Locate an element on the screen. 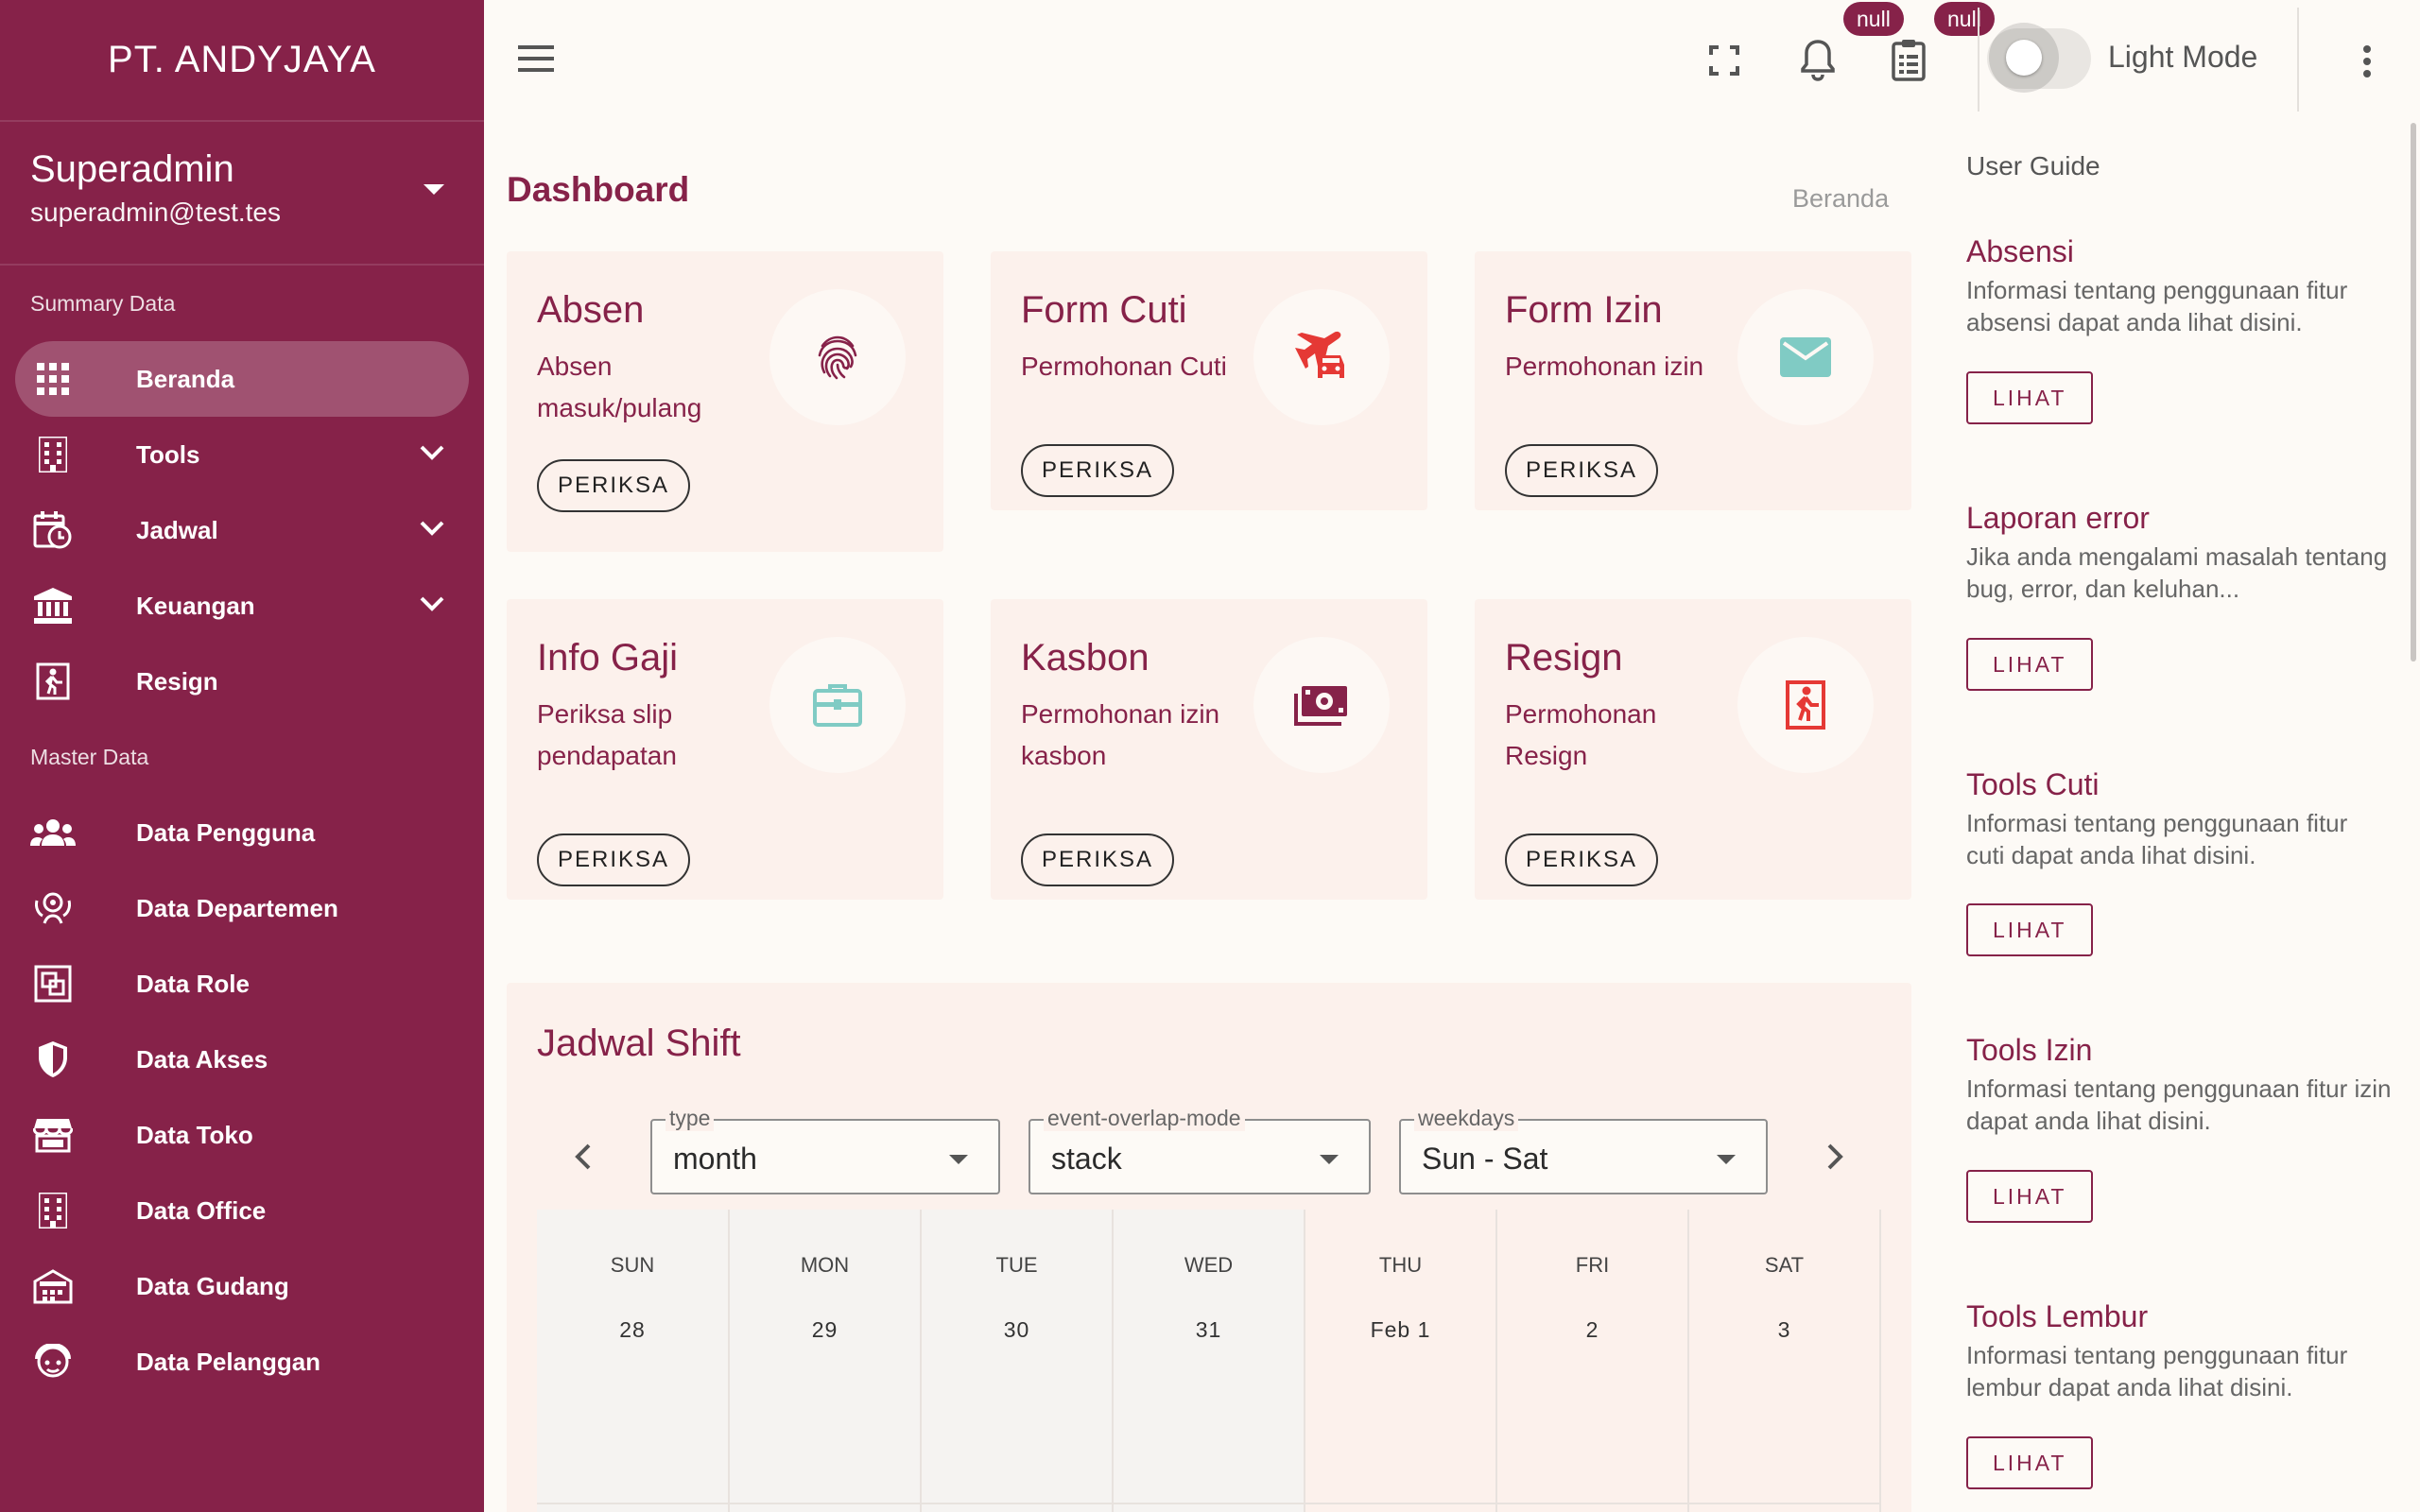 This screenshot has width=2420, height=1512. more-vert-icon is located at coordinates (2367, 63).